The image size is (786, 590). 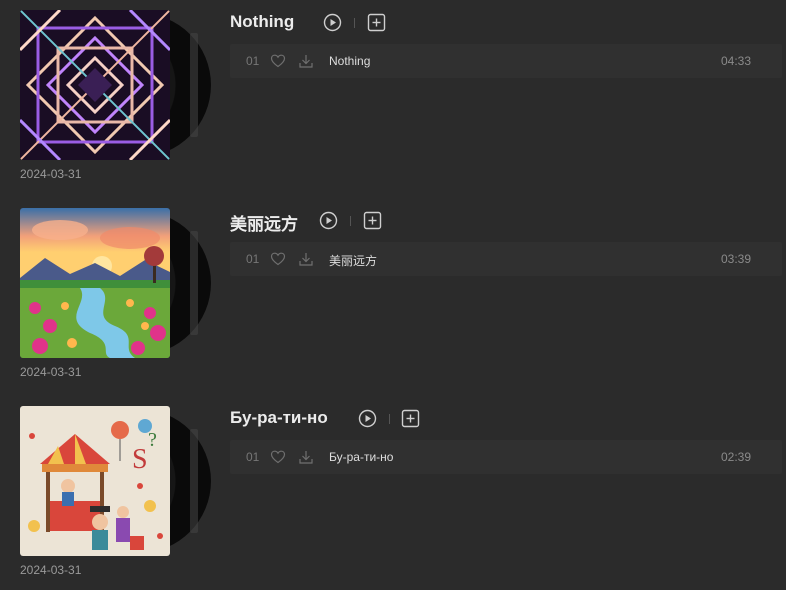 I want to click on track-name: Бу-ра-ти-но, so click(x=361, y=457).